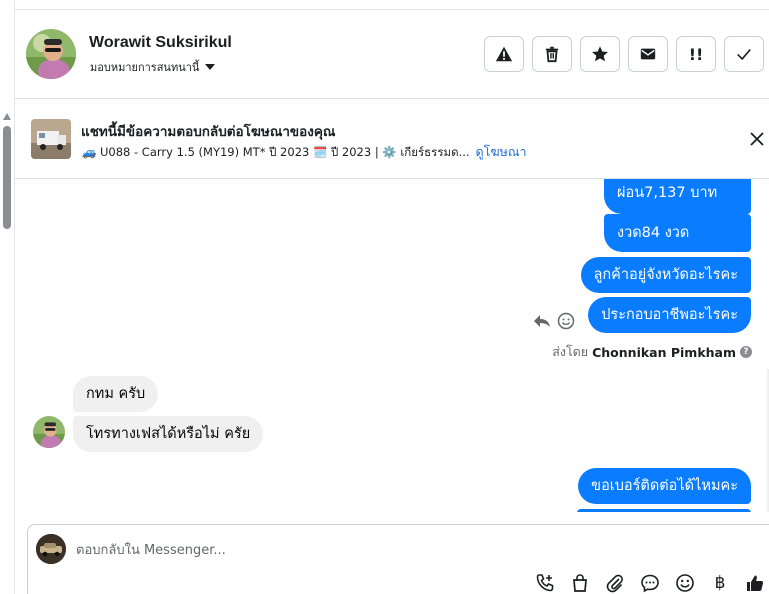 The height and width of the screenshot is (594, 769). Describe the element at coordinates (51, 549) in the screenshot. I see `page-avatar` at that location.